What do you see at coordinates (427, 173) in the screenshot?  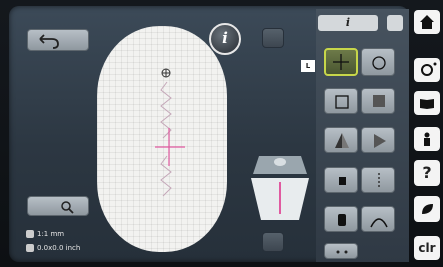 I see `help-button: ?` at bounding box center [427, 173].